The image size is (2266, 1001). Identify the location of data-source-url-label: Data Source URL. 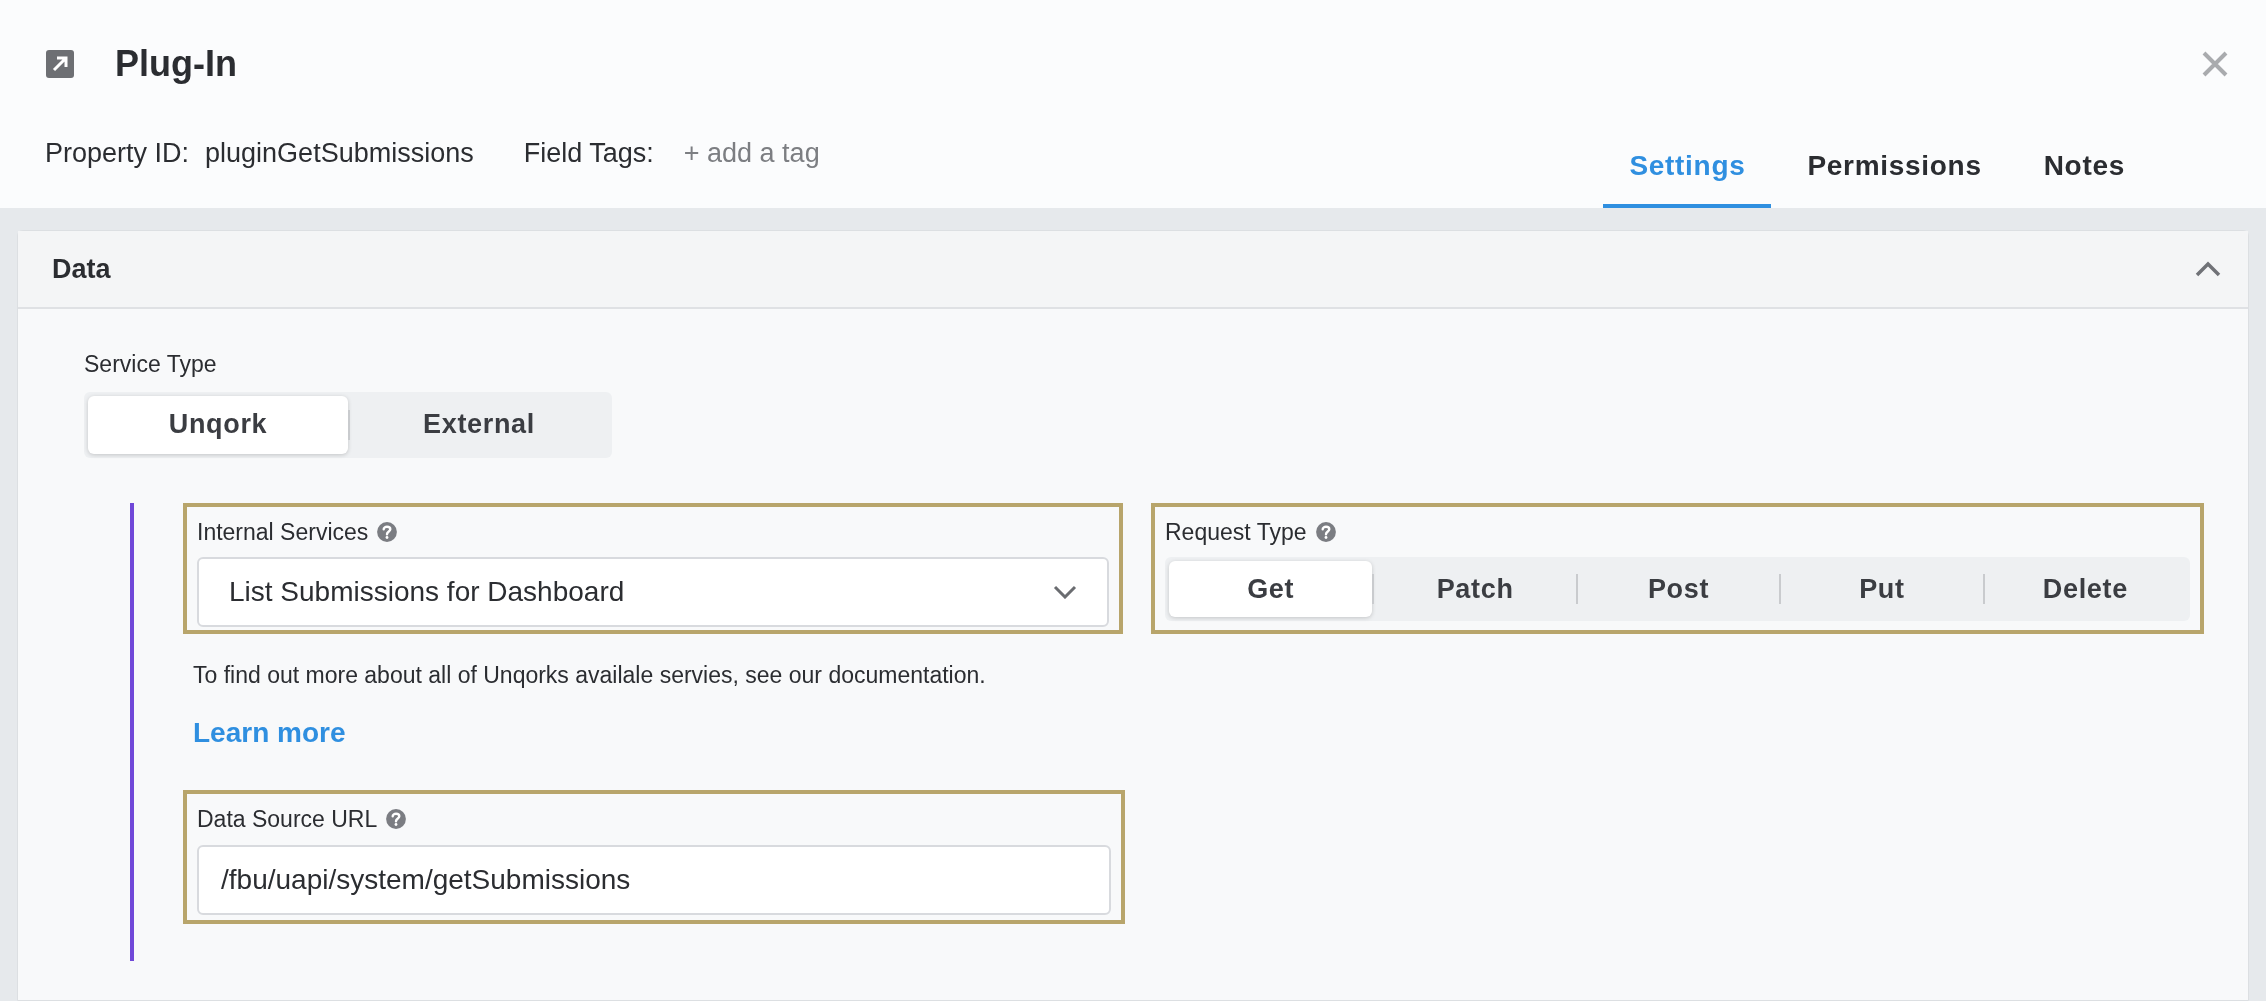
(287, 819).